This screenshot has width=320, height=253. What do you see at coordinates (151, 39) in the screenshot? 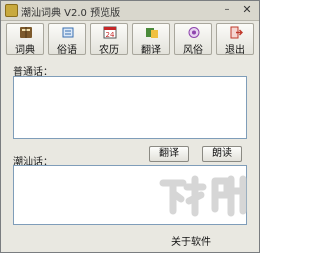
I see `translate-tool-button: 翻译` at bounding box center [151, 39].